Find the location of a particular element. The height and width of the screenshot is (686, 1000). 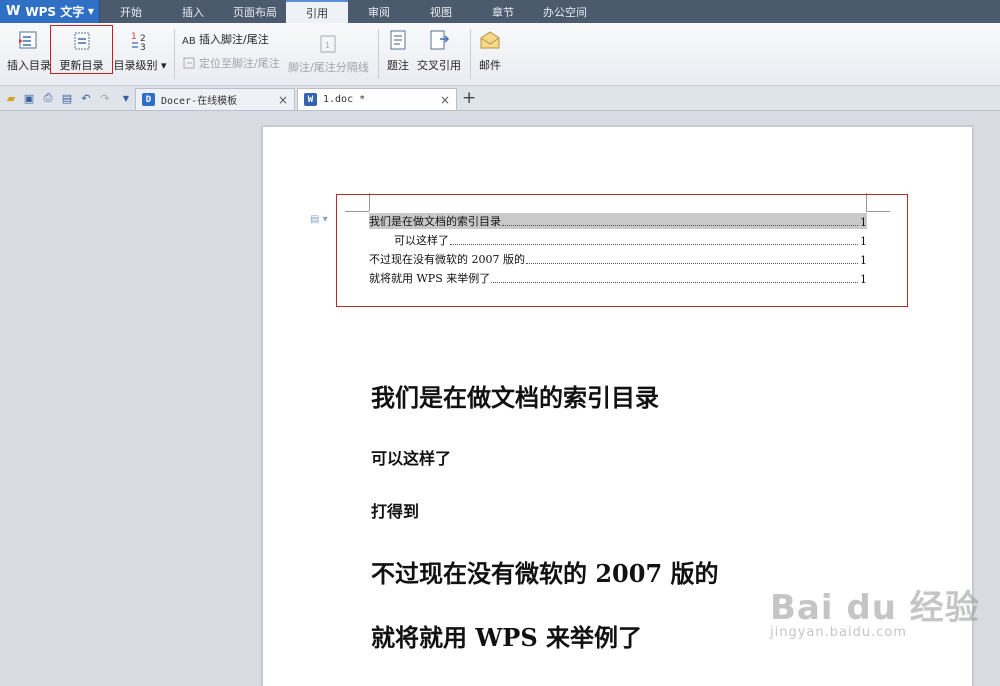

print-preview-icon: ▤ is located at coordinates (67, 98).